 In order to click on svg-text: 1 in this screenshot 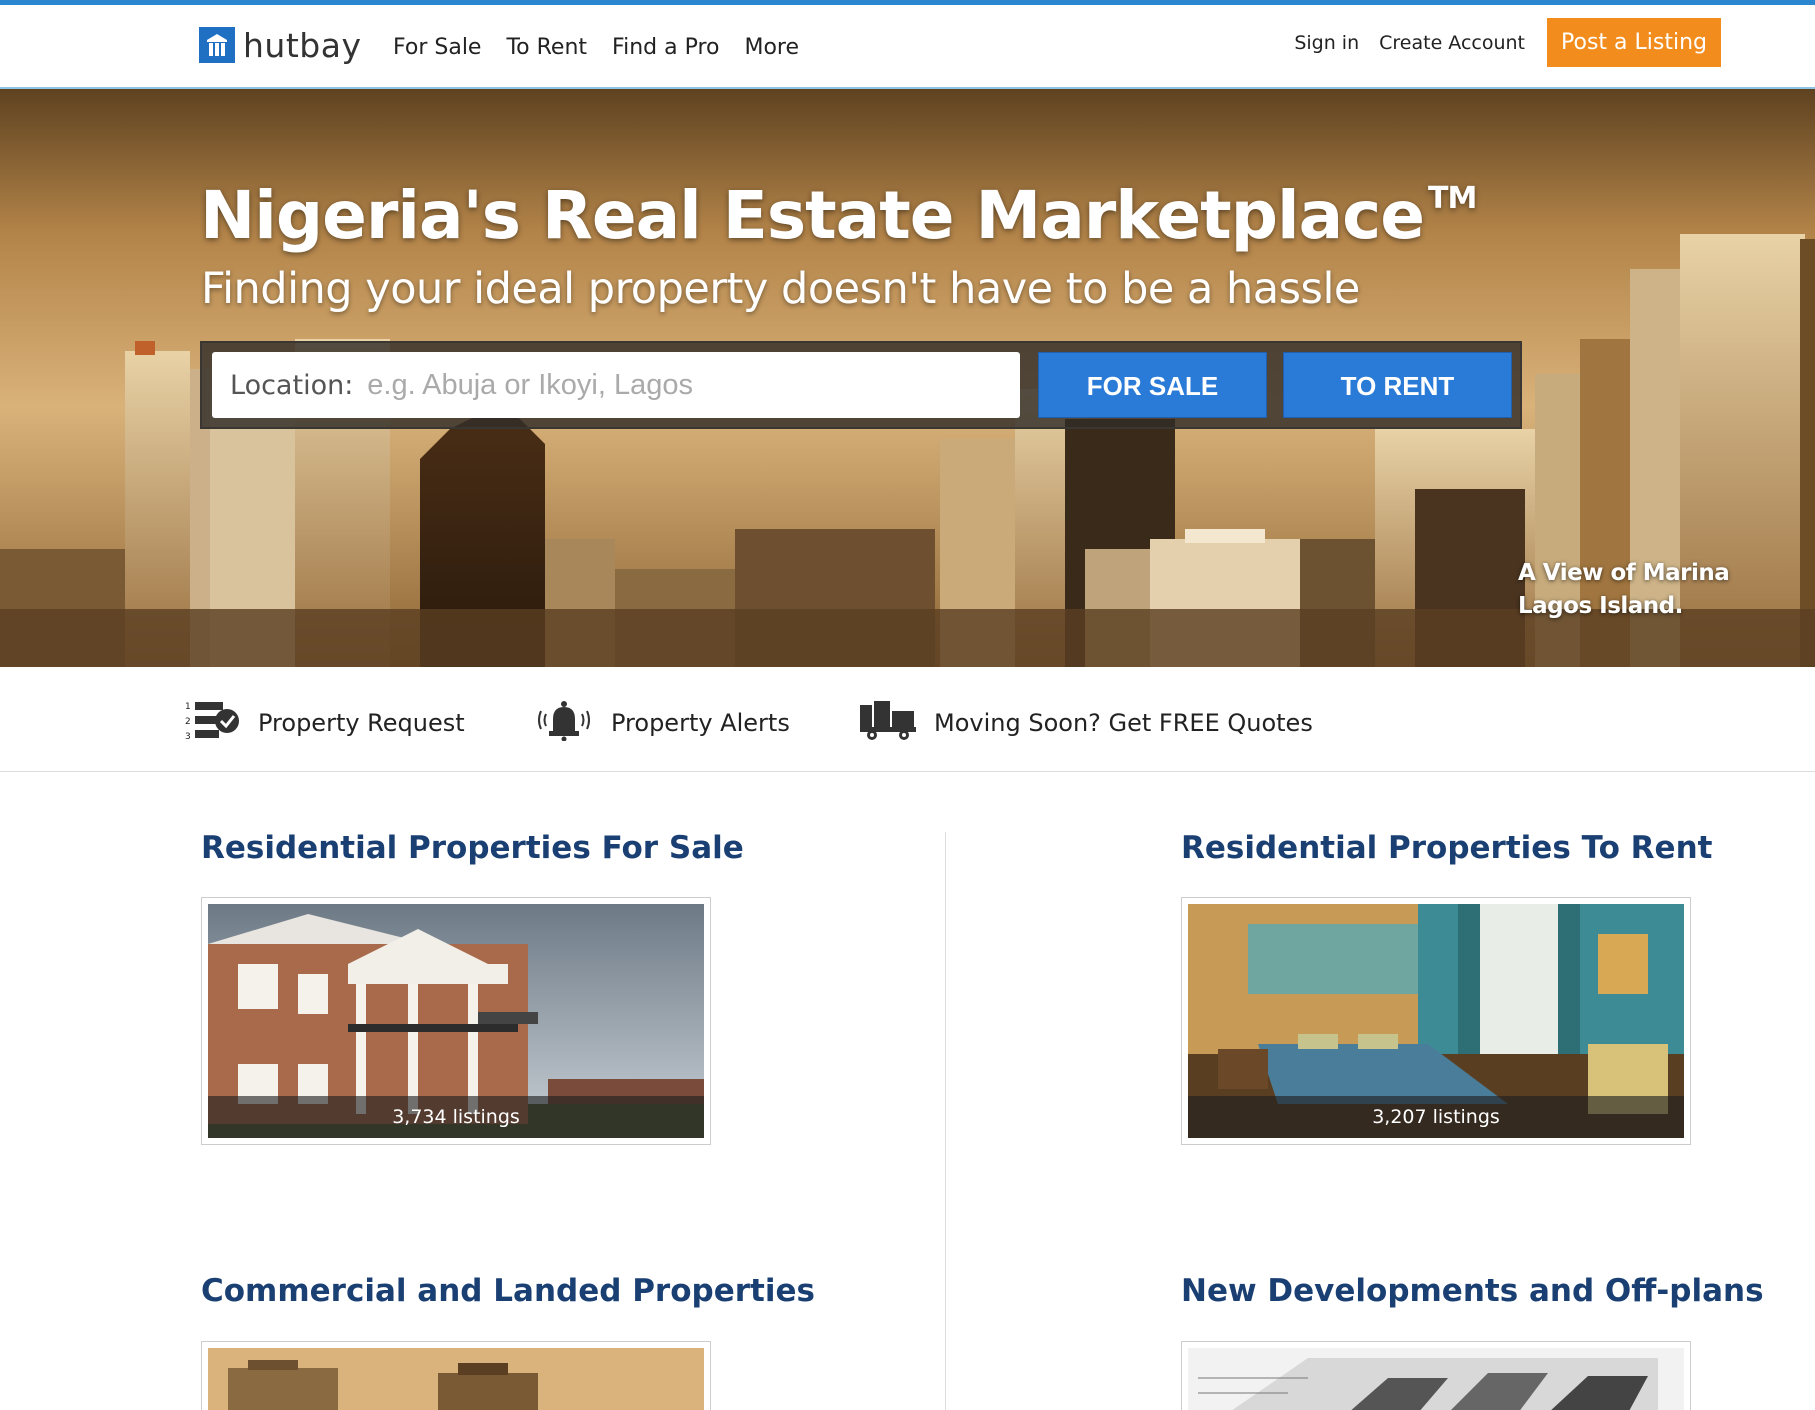, I will do `click(188, 707)`.